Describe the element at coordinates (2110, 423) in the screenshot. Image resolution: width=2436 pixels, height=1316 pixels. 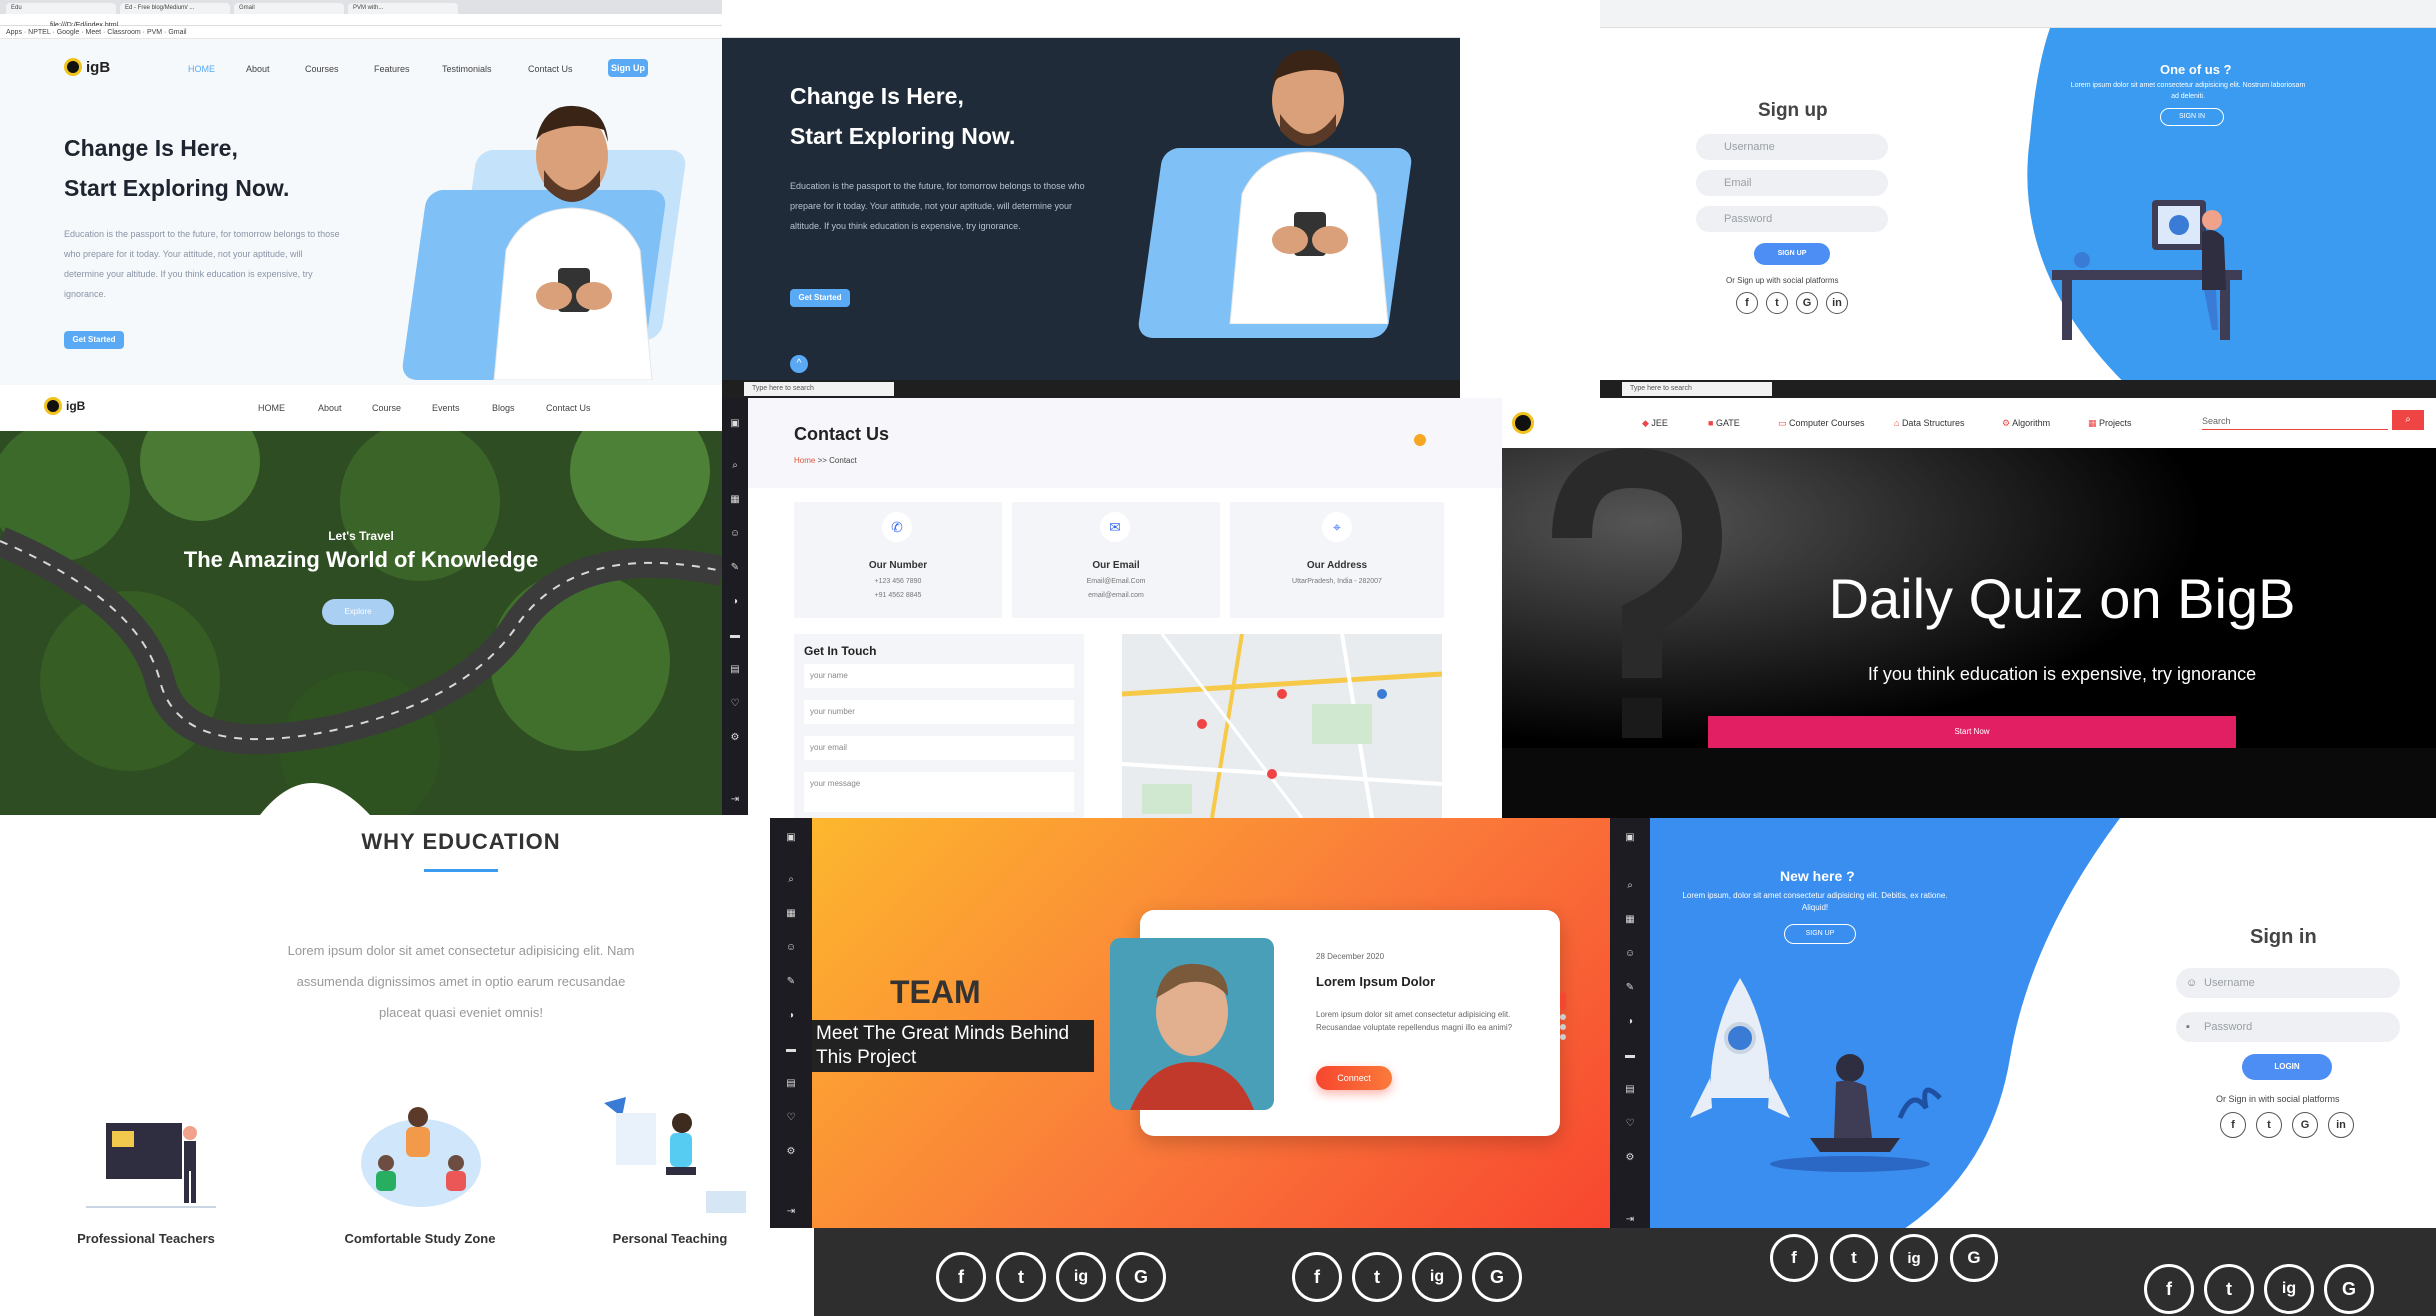
I see `nav-projects: ▦ Projects` at that location.